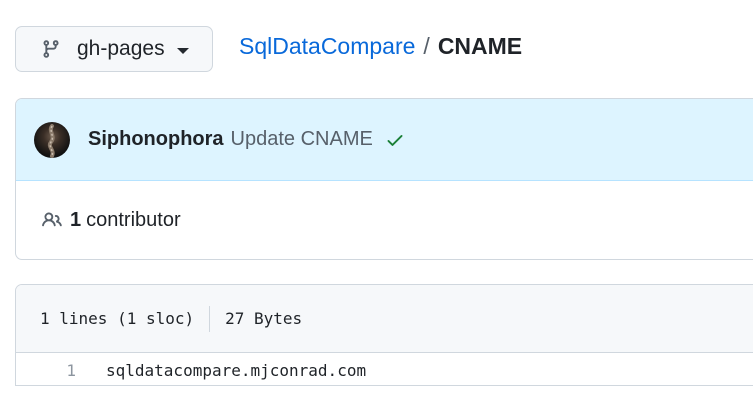 This screenshot has width=753, height=403. What do you see at coordinates (236, 370) in the screenshot?
I see `line-code: sqldatacompare.mjconrad.com` at bounding box center [236, 370].